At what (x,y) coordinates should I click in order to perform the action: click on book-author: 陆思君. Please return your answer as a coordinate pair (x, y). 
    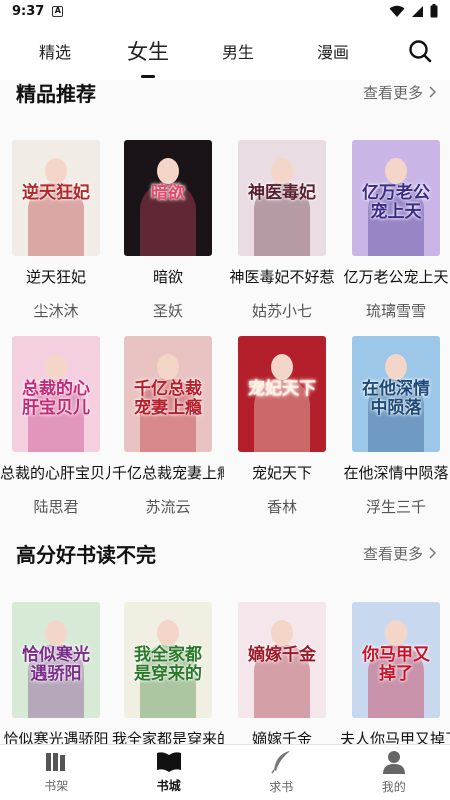
    Looking at the image, I should click on (56, 507).